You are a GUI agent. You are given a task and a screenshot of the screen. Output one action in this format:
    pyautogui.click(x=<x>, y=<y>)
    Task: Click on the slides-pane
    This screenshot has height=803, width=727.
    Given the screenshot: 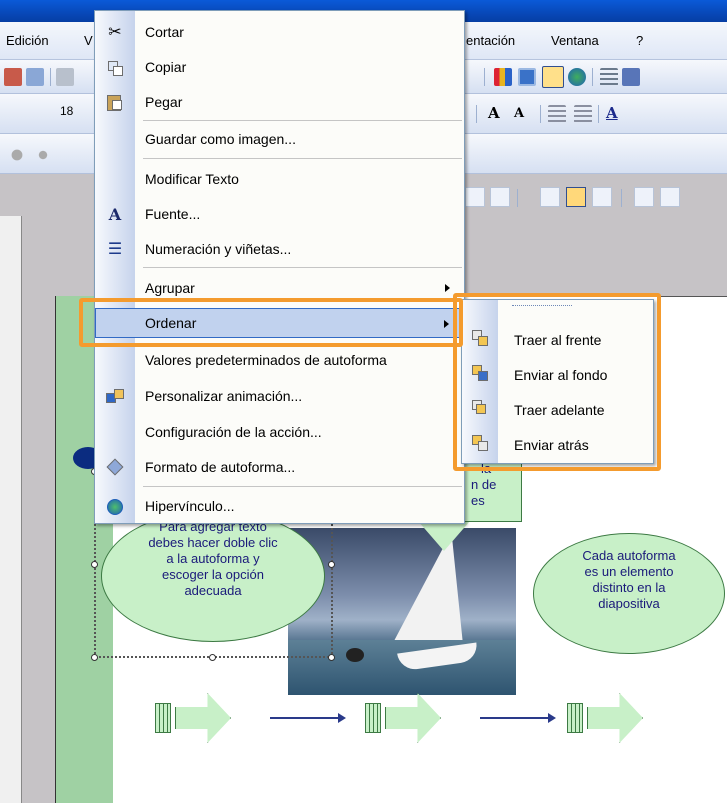 What is the action you would take?
    pyautogui.click(x=11, y=509)
    